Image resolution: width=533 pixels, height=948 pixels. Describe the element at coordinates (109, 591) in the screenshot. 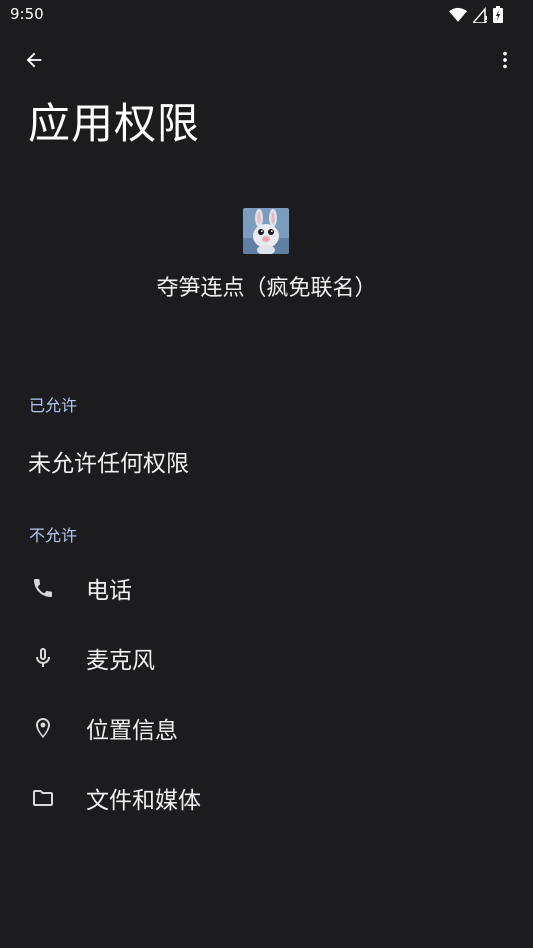

I see `permission-label: 电话` at that location.